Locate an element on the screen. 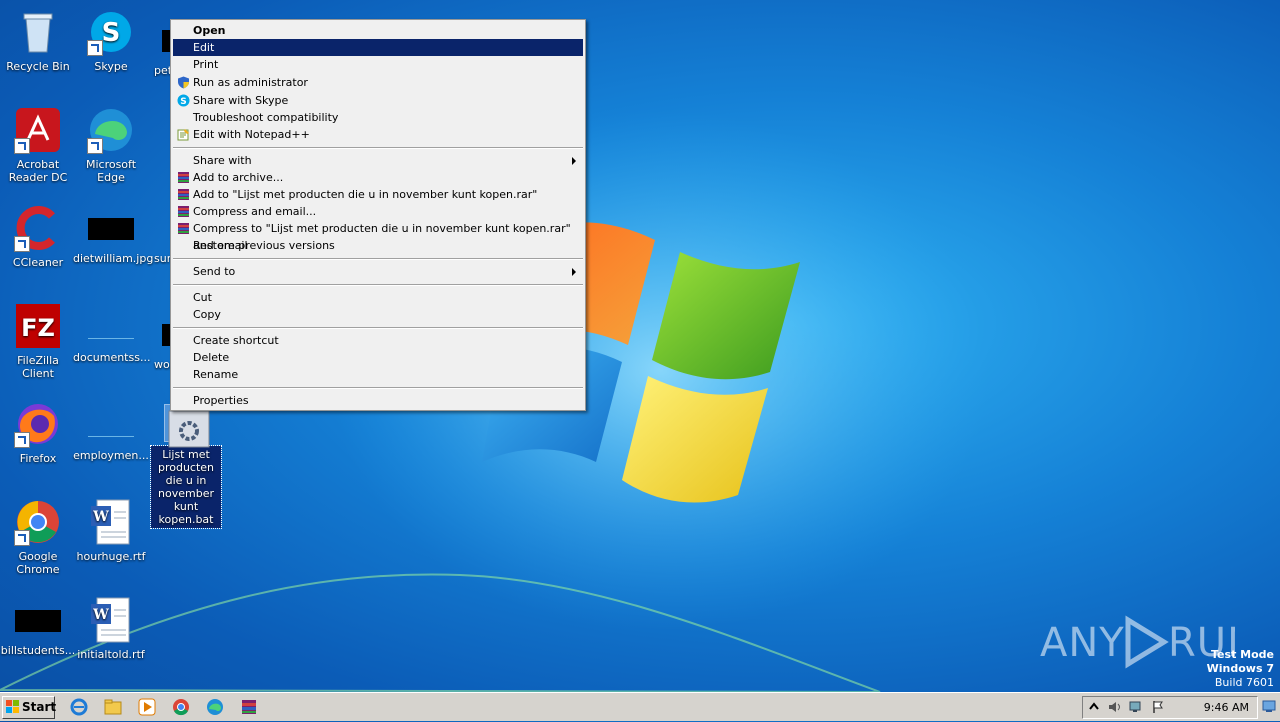 Image resolution: width=1280 pixels, height=722 pixels. menu-item-notepadpp: Edit with Notepad++ is located at coordinates (378, 134).